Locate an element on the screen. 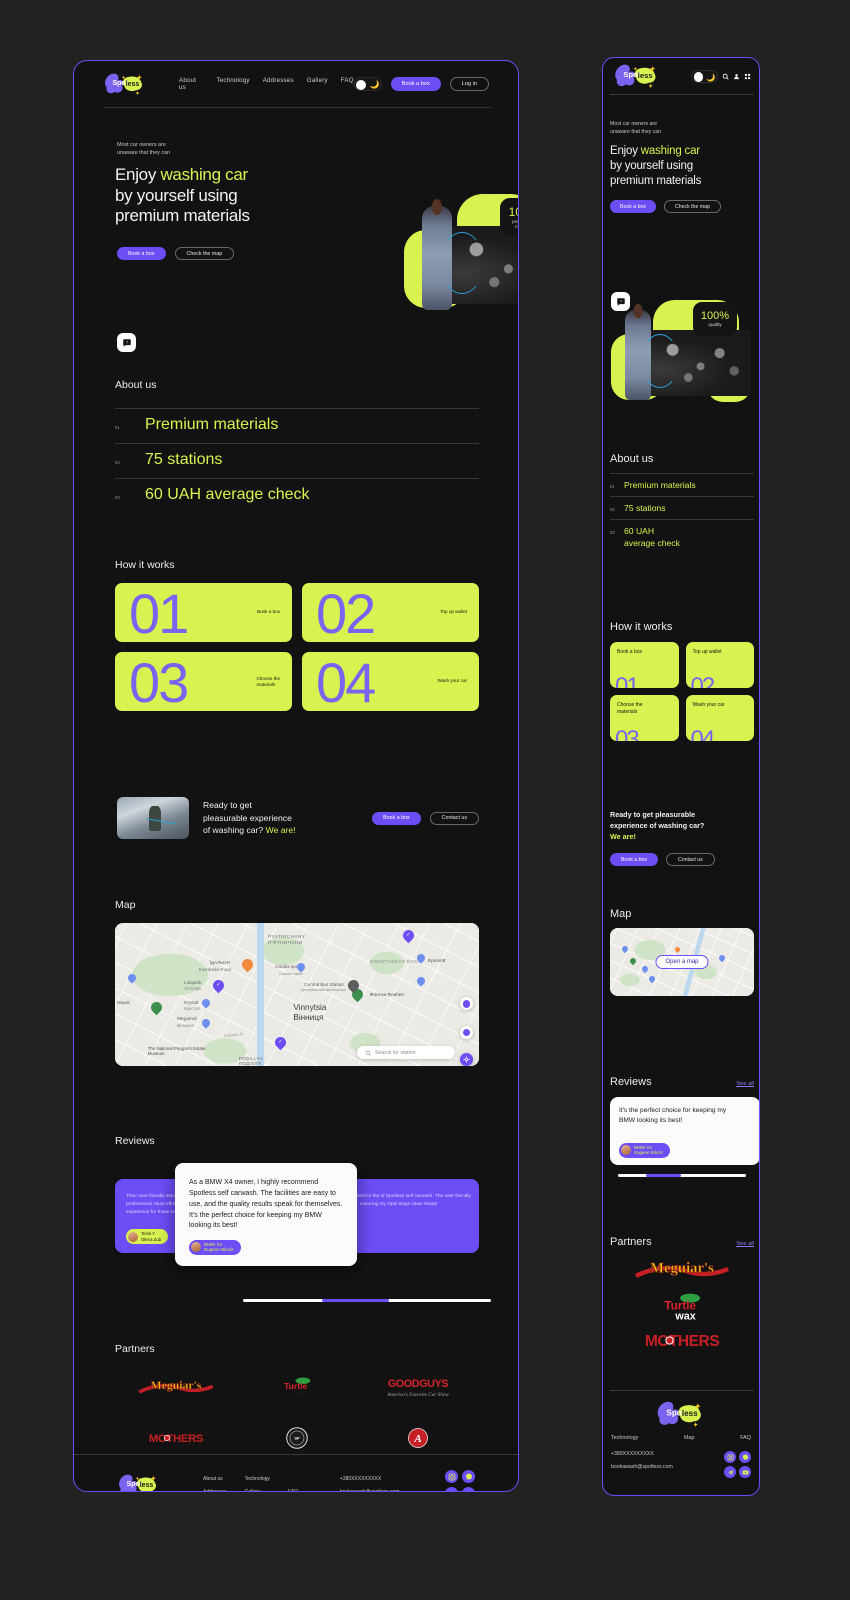  nav-item-faq: FAQ is located at coordinates (347, 84).